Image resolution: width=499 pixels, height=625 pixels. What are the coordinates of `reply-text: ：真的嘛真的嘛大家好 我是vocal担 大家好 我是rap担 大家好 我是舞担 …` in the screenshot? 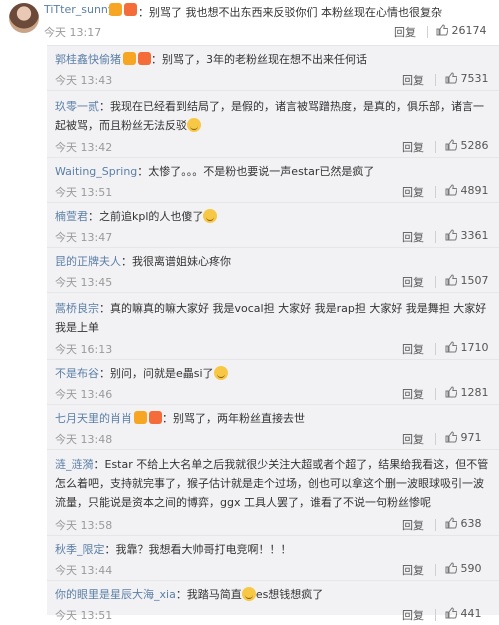 It's located at (271, 318).